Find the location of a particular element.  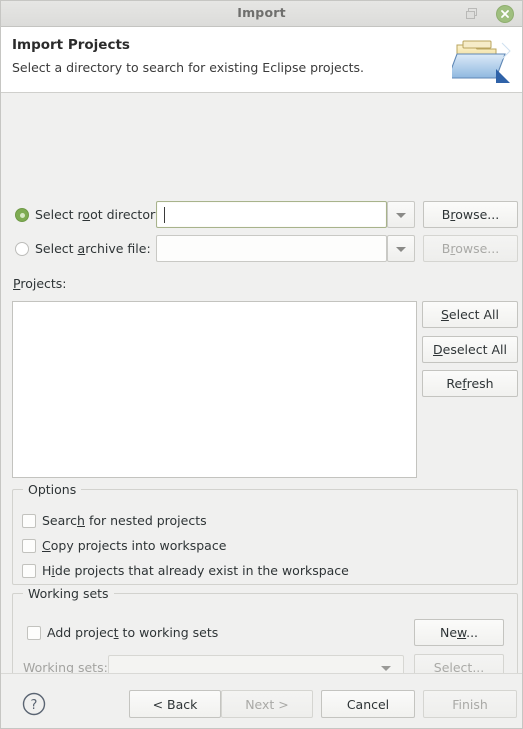

copy-projects-checkbox is located at coordinates (29, 546).